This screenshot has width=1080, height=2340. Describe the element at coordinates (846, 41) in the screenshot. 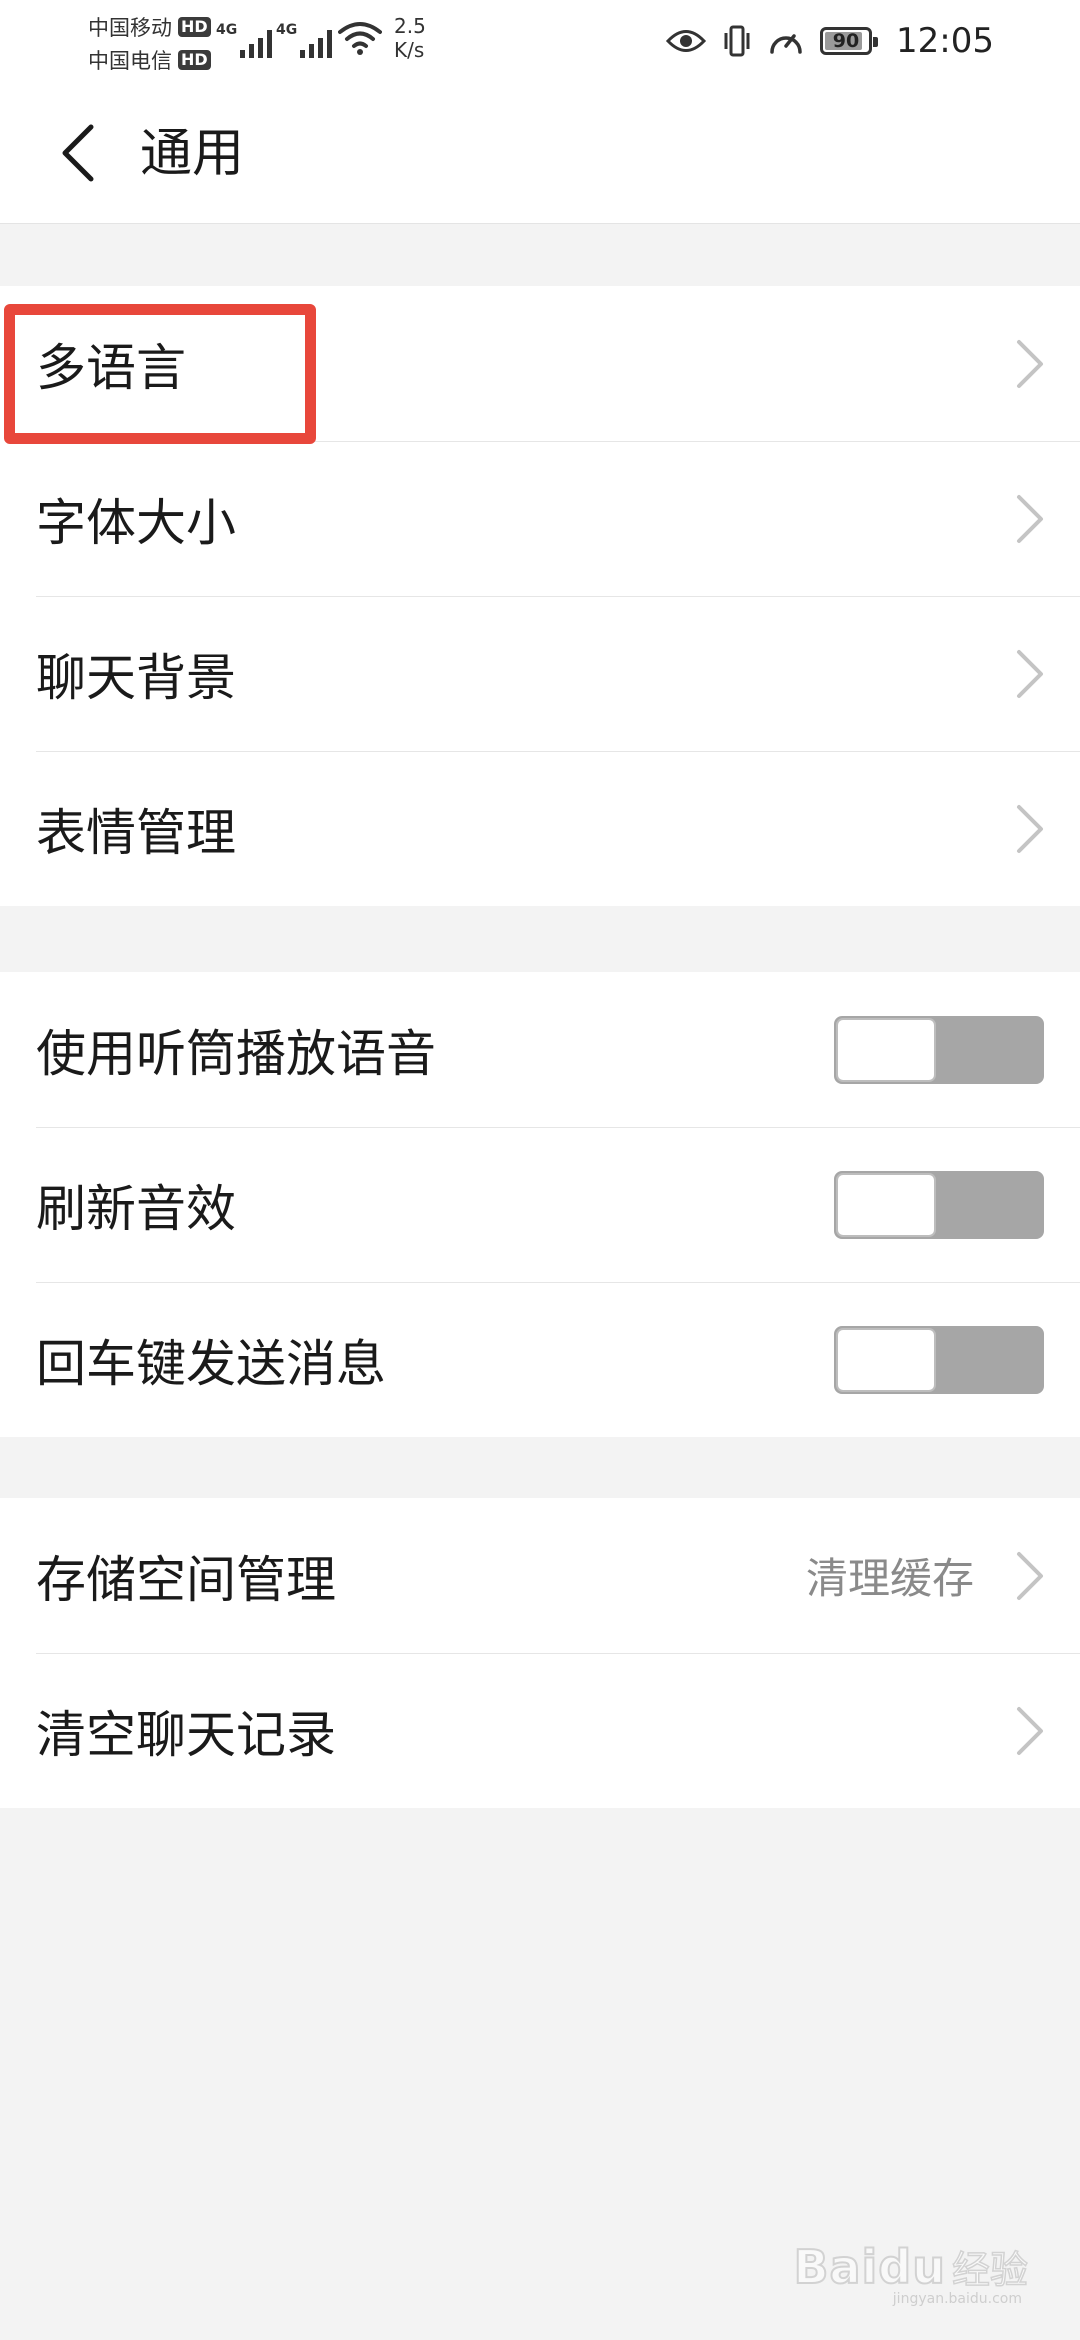

I see `battery-level: 90` at that location.